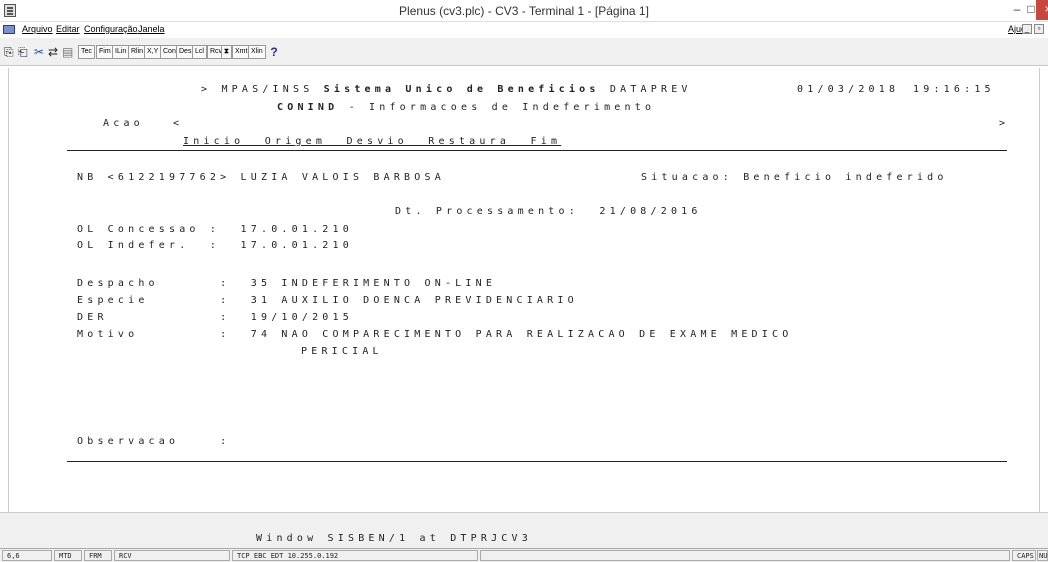 This screenshot has height=562, width=1048. Describe the element at coordinates (154, 441) in the screenshot. I see `observacao-label: Observacao :` at that location.